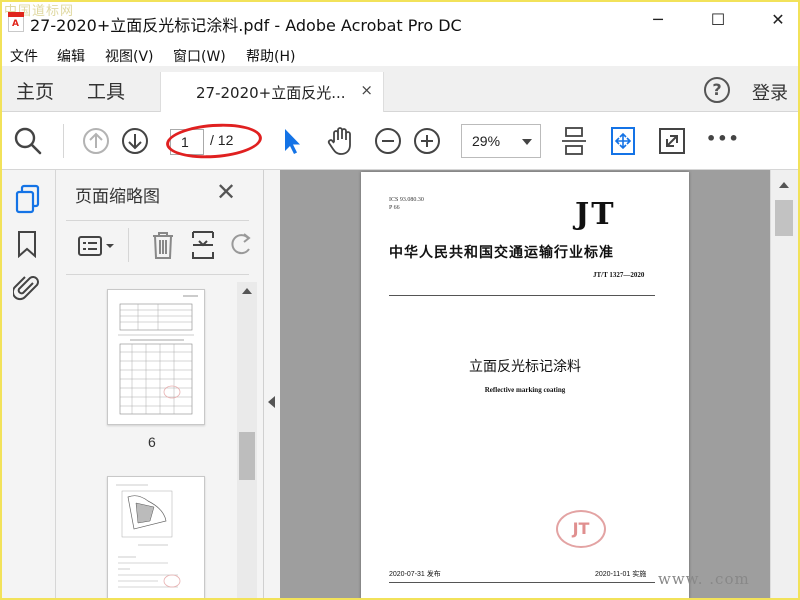  I want to click on document-subtitle: Reflective marking coating, so click(525, 390).